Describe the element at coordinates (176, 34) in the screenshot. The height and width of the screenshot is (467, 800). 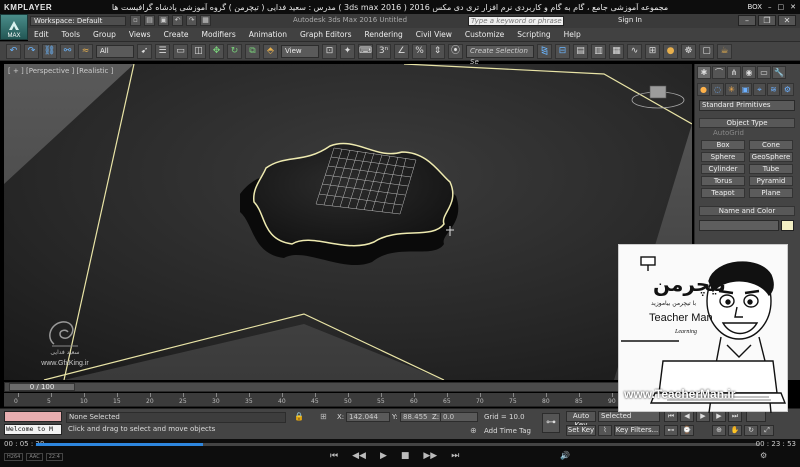
I see `menu-create: Create` at that location.